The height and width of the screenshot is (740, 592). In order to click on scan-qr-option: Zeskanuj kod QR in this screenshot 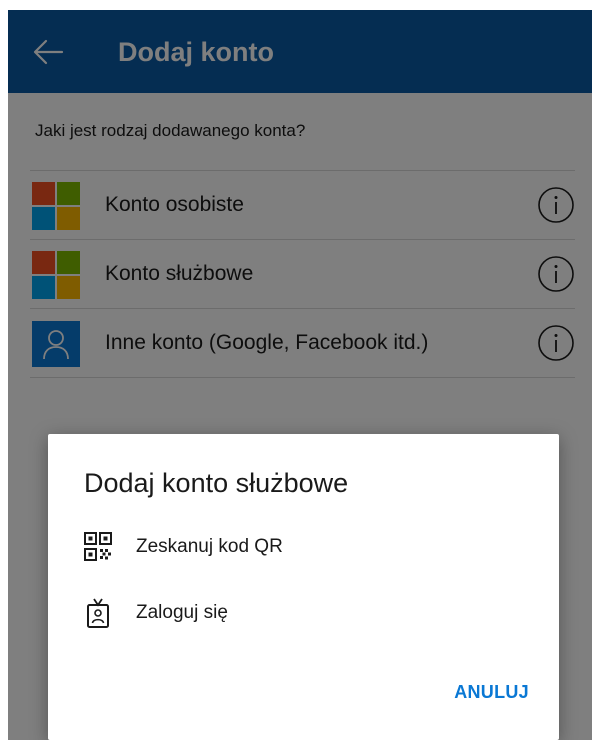, I will do `click(298, 546)`.